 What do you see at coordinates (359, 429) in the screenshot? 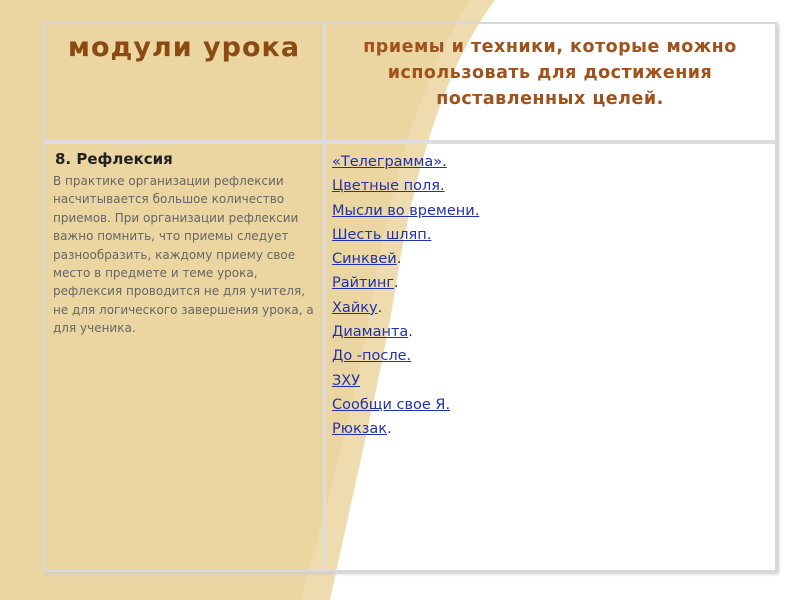
I see `technique-link: Рюкзак` at bounding box center [359, 429].